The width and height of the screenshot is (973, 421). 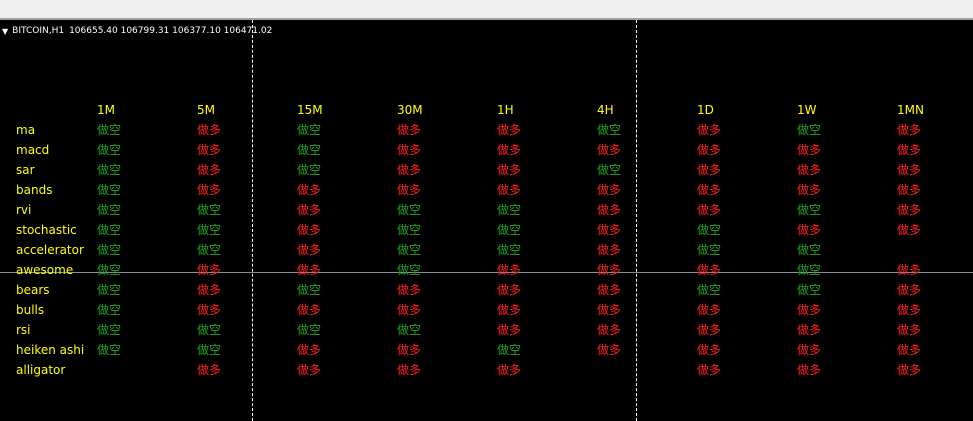 What do you see at coordinates (605, 110) in the screenshot?
I see `timeframe-header: 4H` at bounding box center [605, 110].